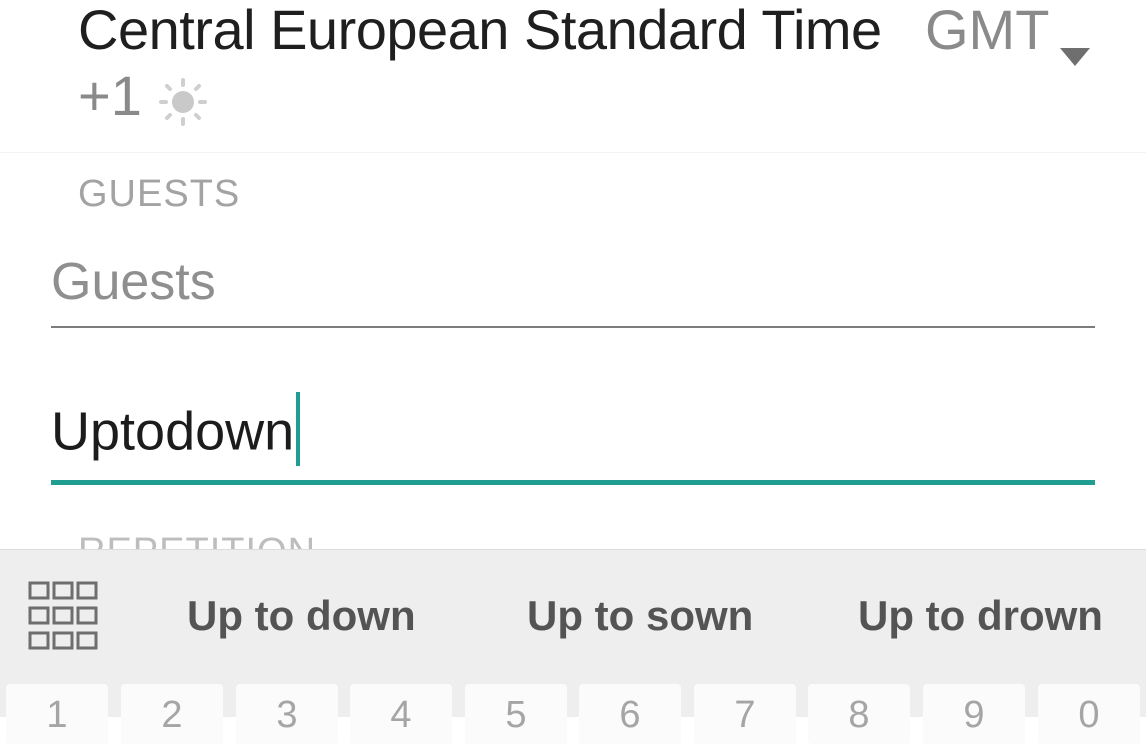 The image size is (1146, 744). What do you see at coordinates (57, 714) in the screenshot?
I see `key-1: 1` at bounding box center [57, 714].